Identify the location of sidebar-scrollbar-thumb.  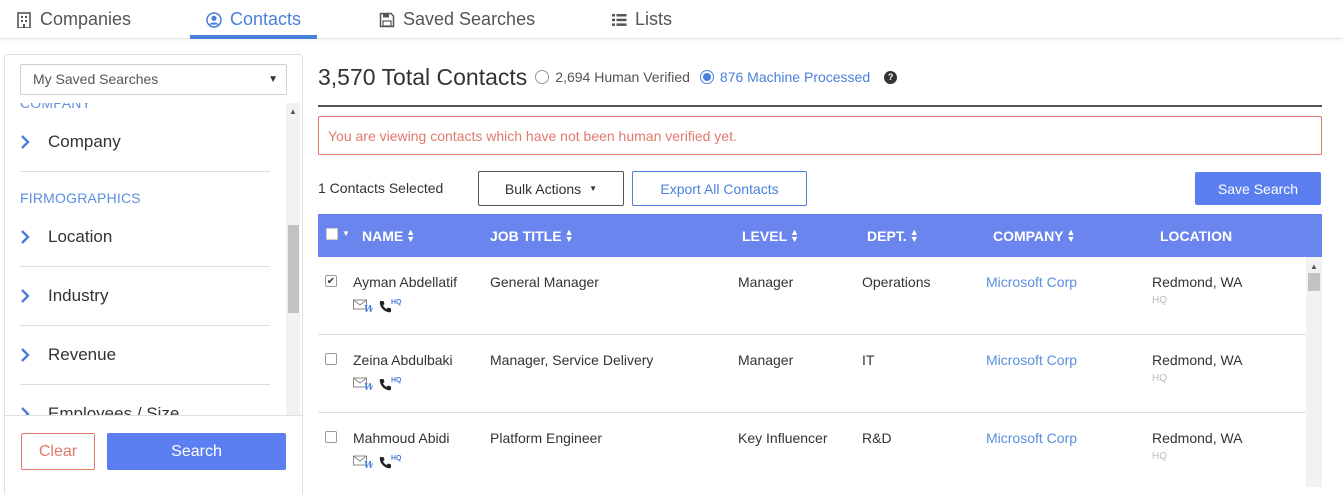
(293, 269).